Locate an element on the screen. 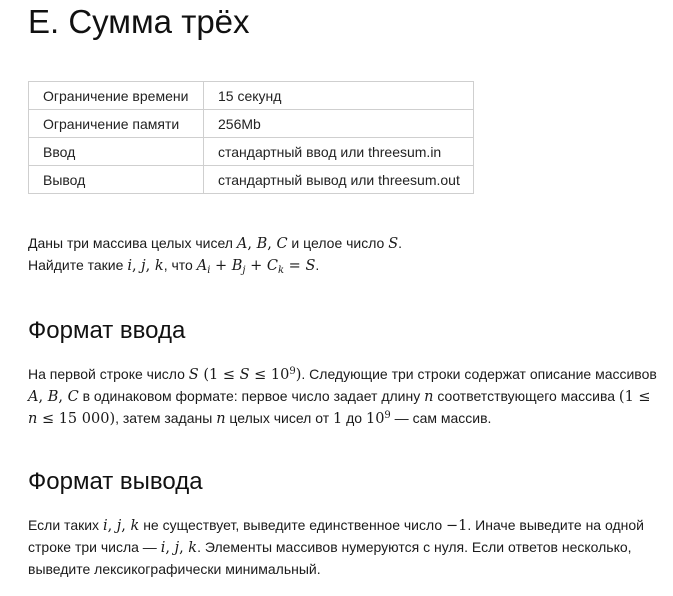  input-label: Ввод is located at coordinates (116, 151).